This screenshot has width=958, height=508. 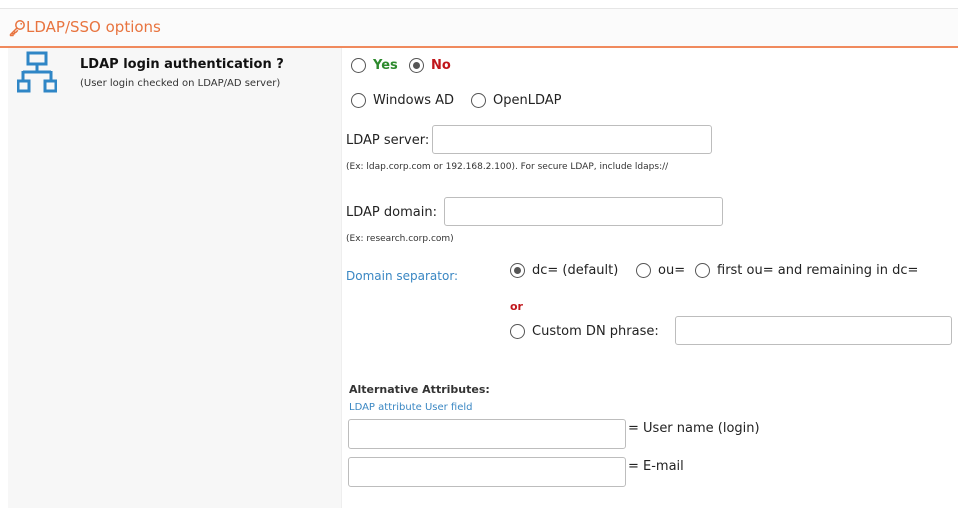 What do you see at coordinates (402, 276) in the screenshot?
I see `domain-separator-label: Domain separator:` at bounding box center [402, 276].